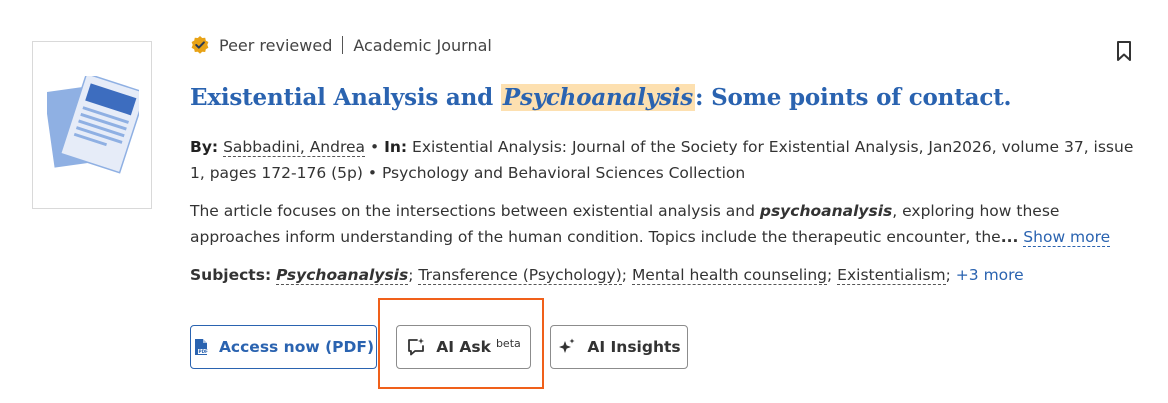 This screenshot has width=1168, height=403. Describe the element at coordinates (416, 347) in the screenshot. I see `chat-sparkle-icon` at that location.